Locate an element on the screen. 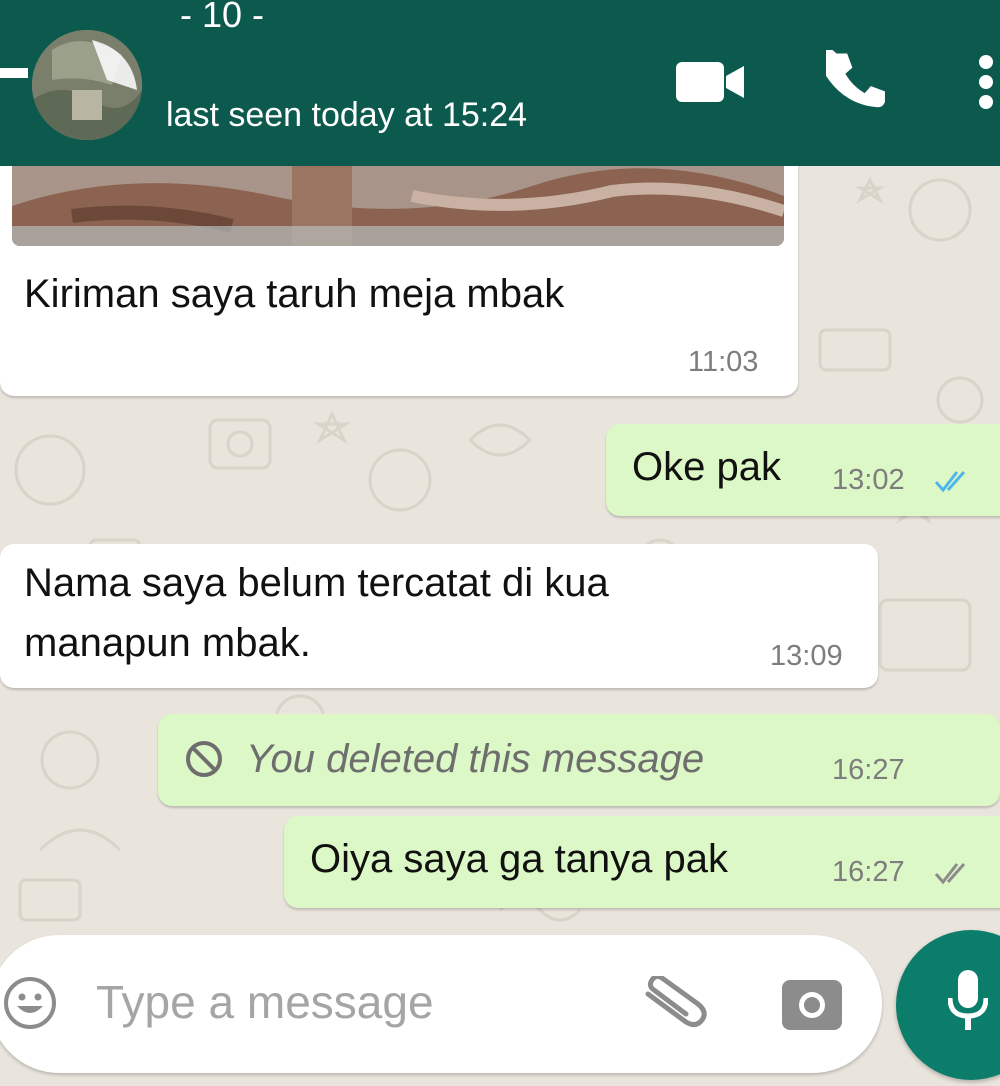  message-text-line-1: Nama saya belum tercatat di kua is located at coordinates (316, 583).